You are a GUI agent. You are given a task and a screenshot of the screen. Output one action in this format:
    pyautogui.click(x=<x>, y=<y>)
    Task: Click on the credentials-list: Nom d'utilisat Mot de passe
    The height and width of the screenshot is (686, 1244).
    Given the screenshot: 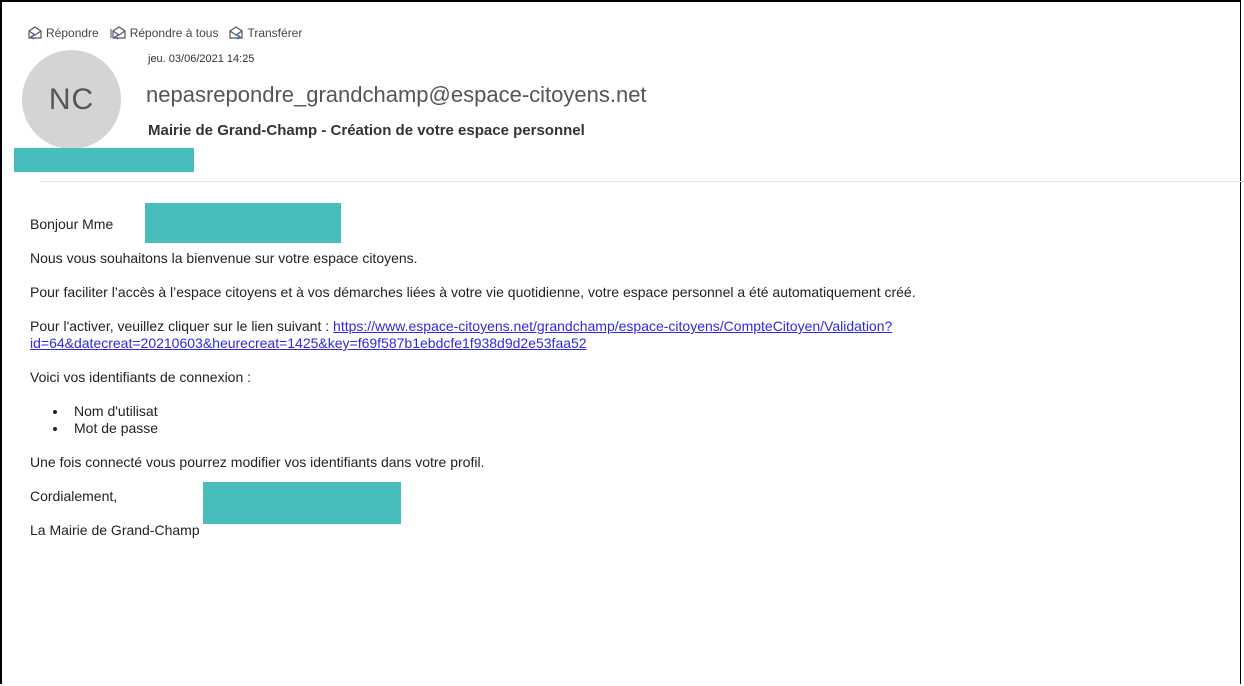 What is the action you would take?
    pyautogui.click(x=630, y=420)
    